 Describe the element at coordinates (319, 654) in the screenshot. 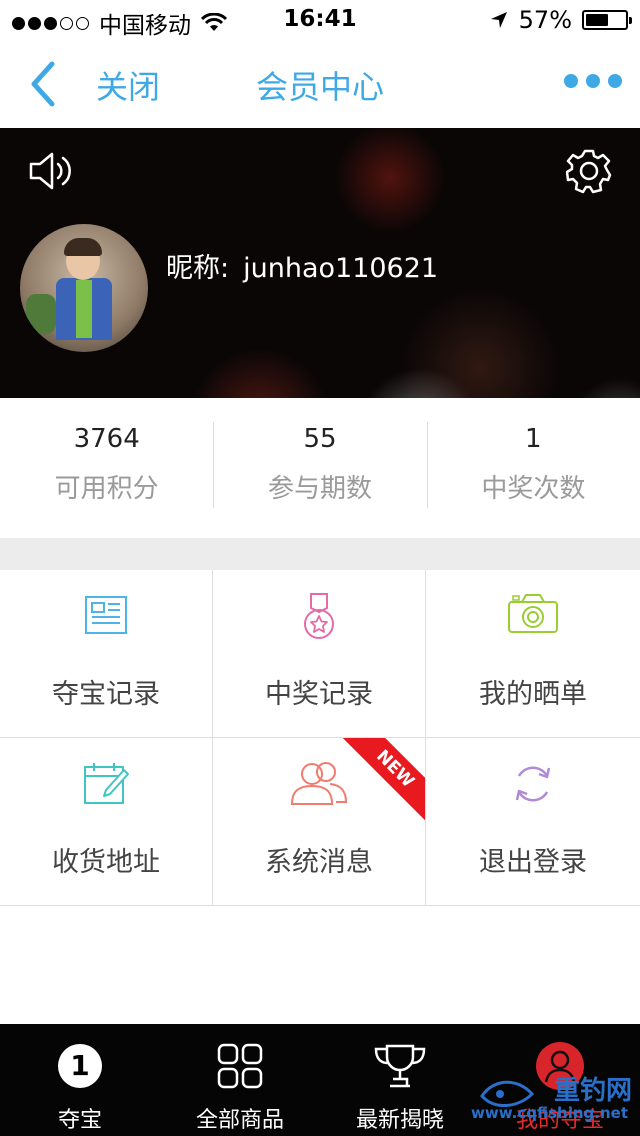

I see `menu-item-win-records: 中奖记录` at that location.